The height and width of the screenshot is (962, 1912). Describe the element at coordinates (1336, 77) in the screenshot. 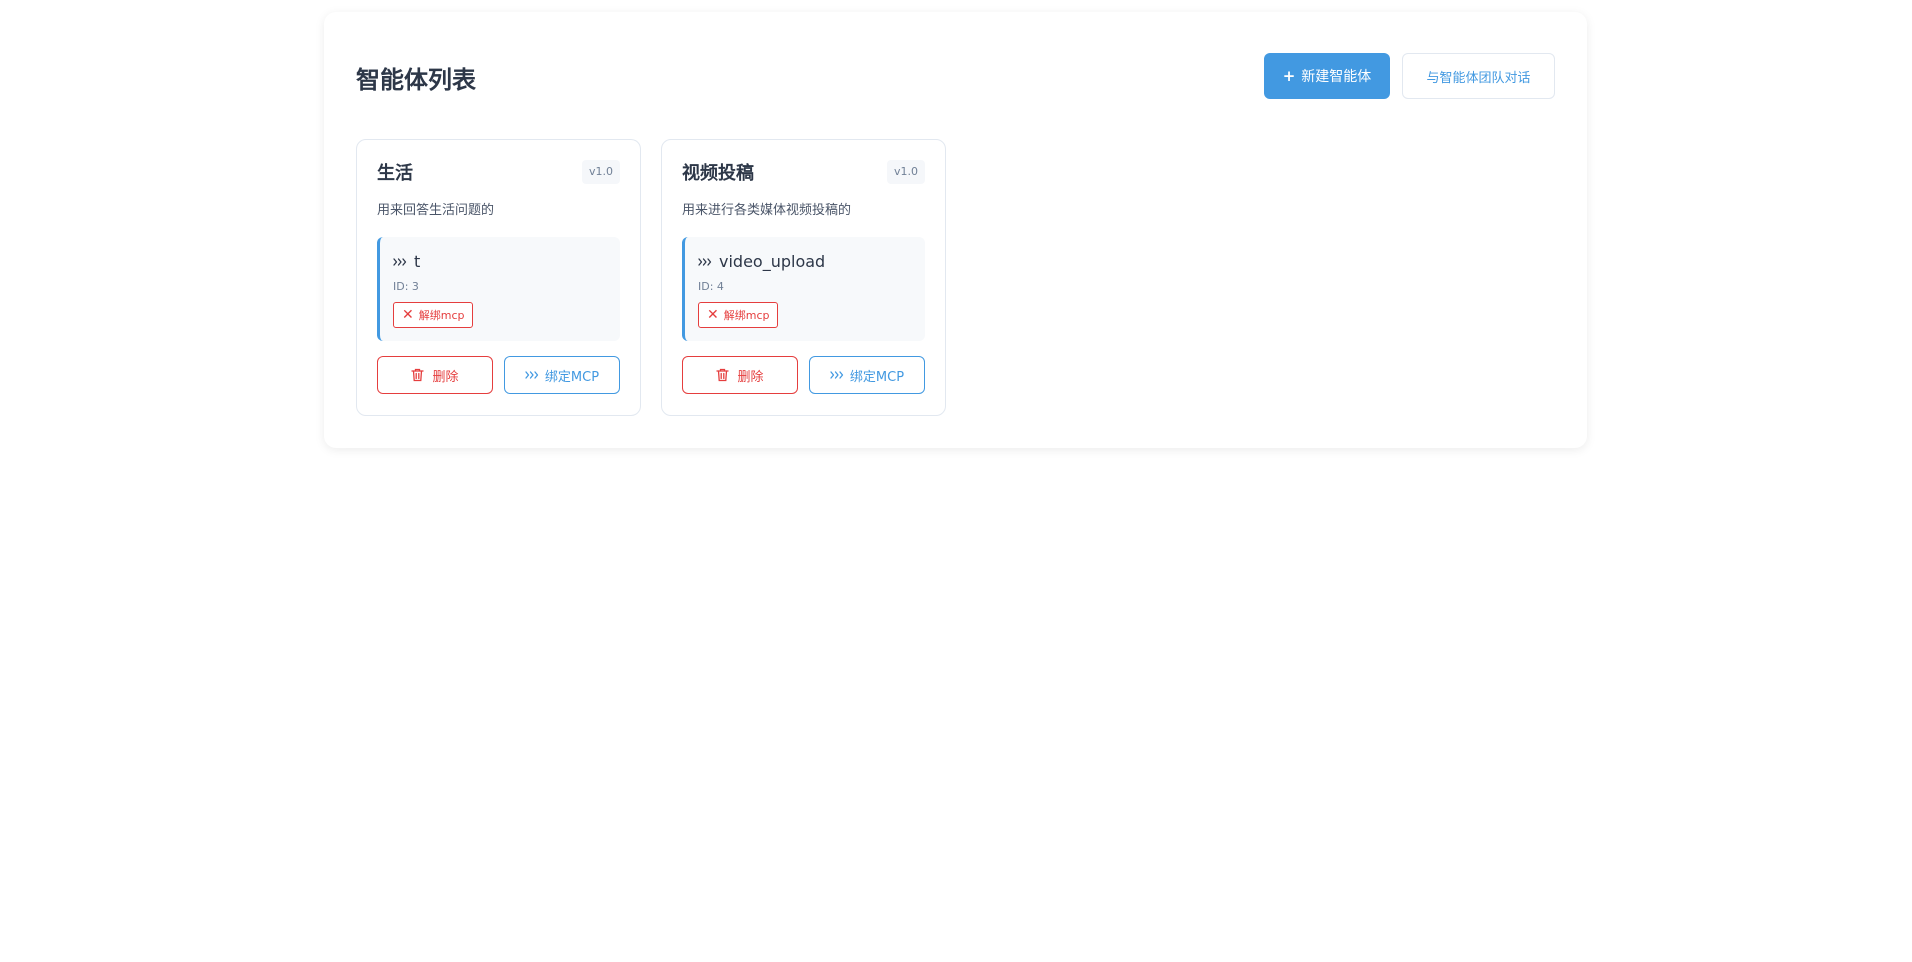

I see `new-agent-label: 新建智能体` at that location.